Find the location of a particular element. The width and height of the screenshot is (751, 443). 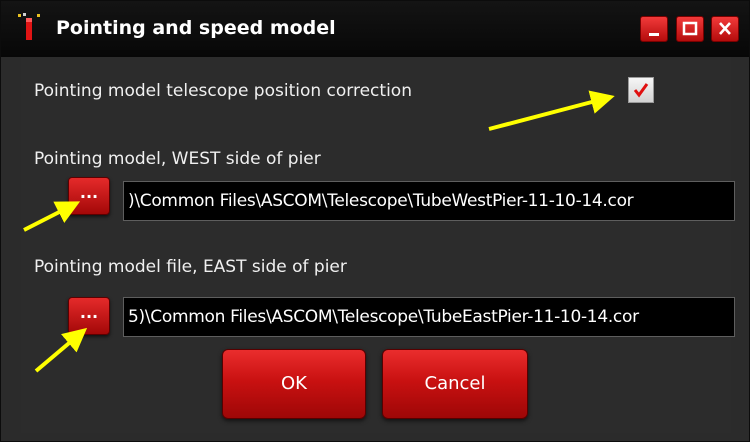

maximize-button is located at coordinates (690, 29).